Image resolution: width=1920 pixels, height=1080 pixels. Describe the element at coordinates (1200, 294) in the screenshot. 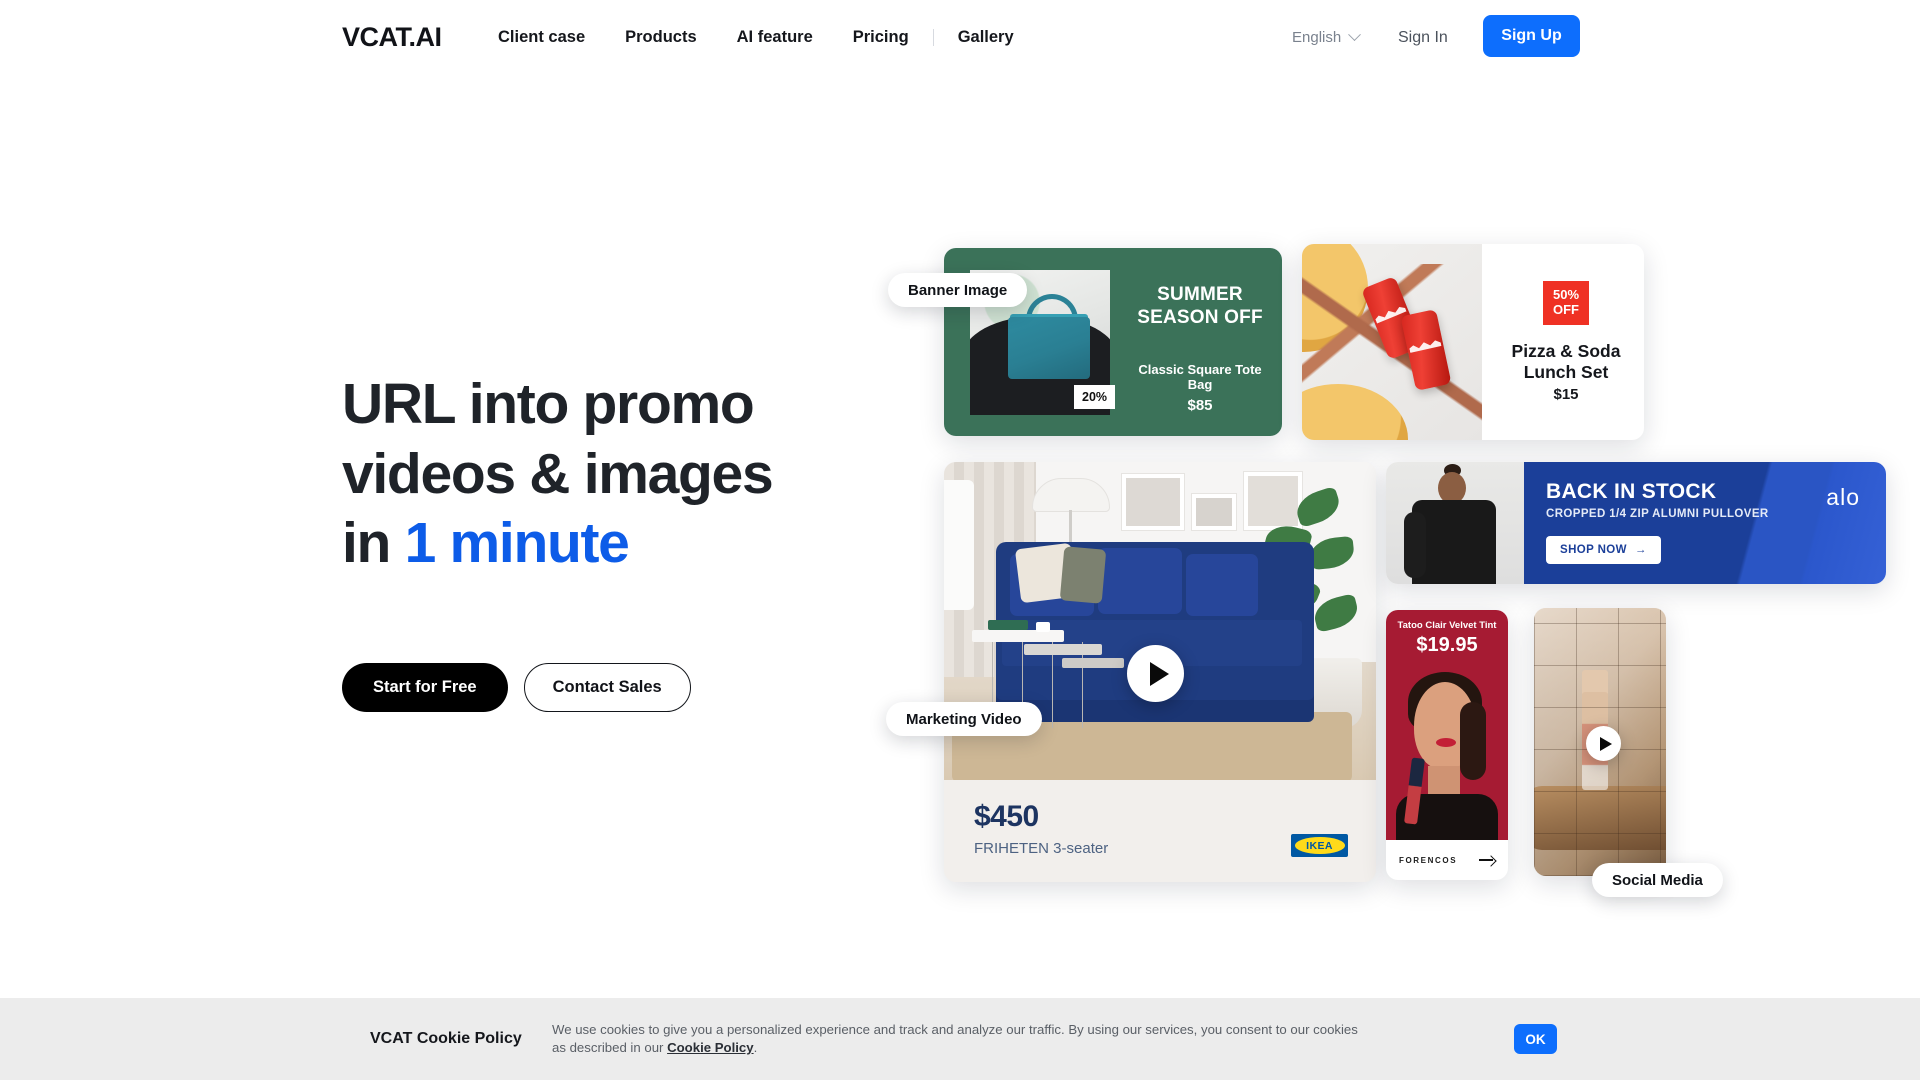

I see `tote-title-line-1: SUMMER` at that location.